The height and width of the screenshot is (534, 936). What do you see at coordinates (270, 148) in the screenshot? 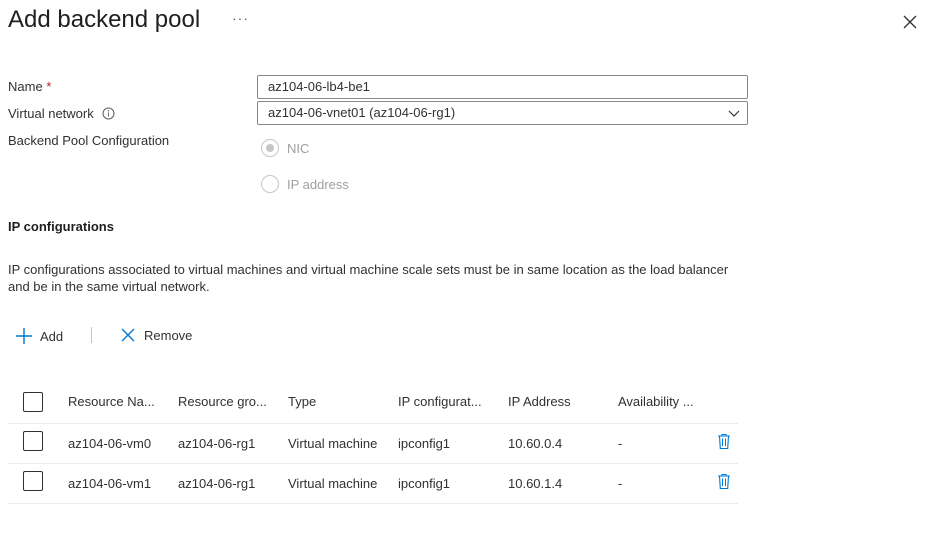
I see `radio-nic-circle` at bounding box center [270, 148].